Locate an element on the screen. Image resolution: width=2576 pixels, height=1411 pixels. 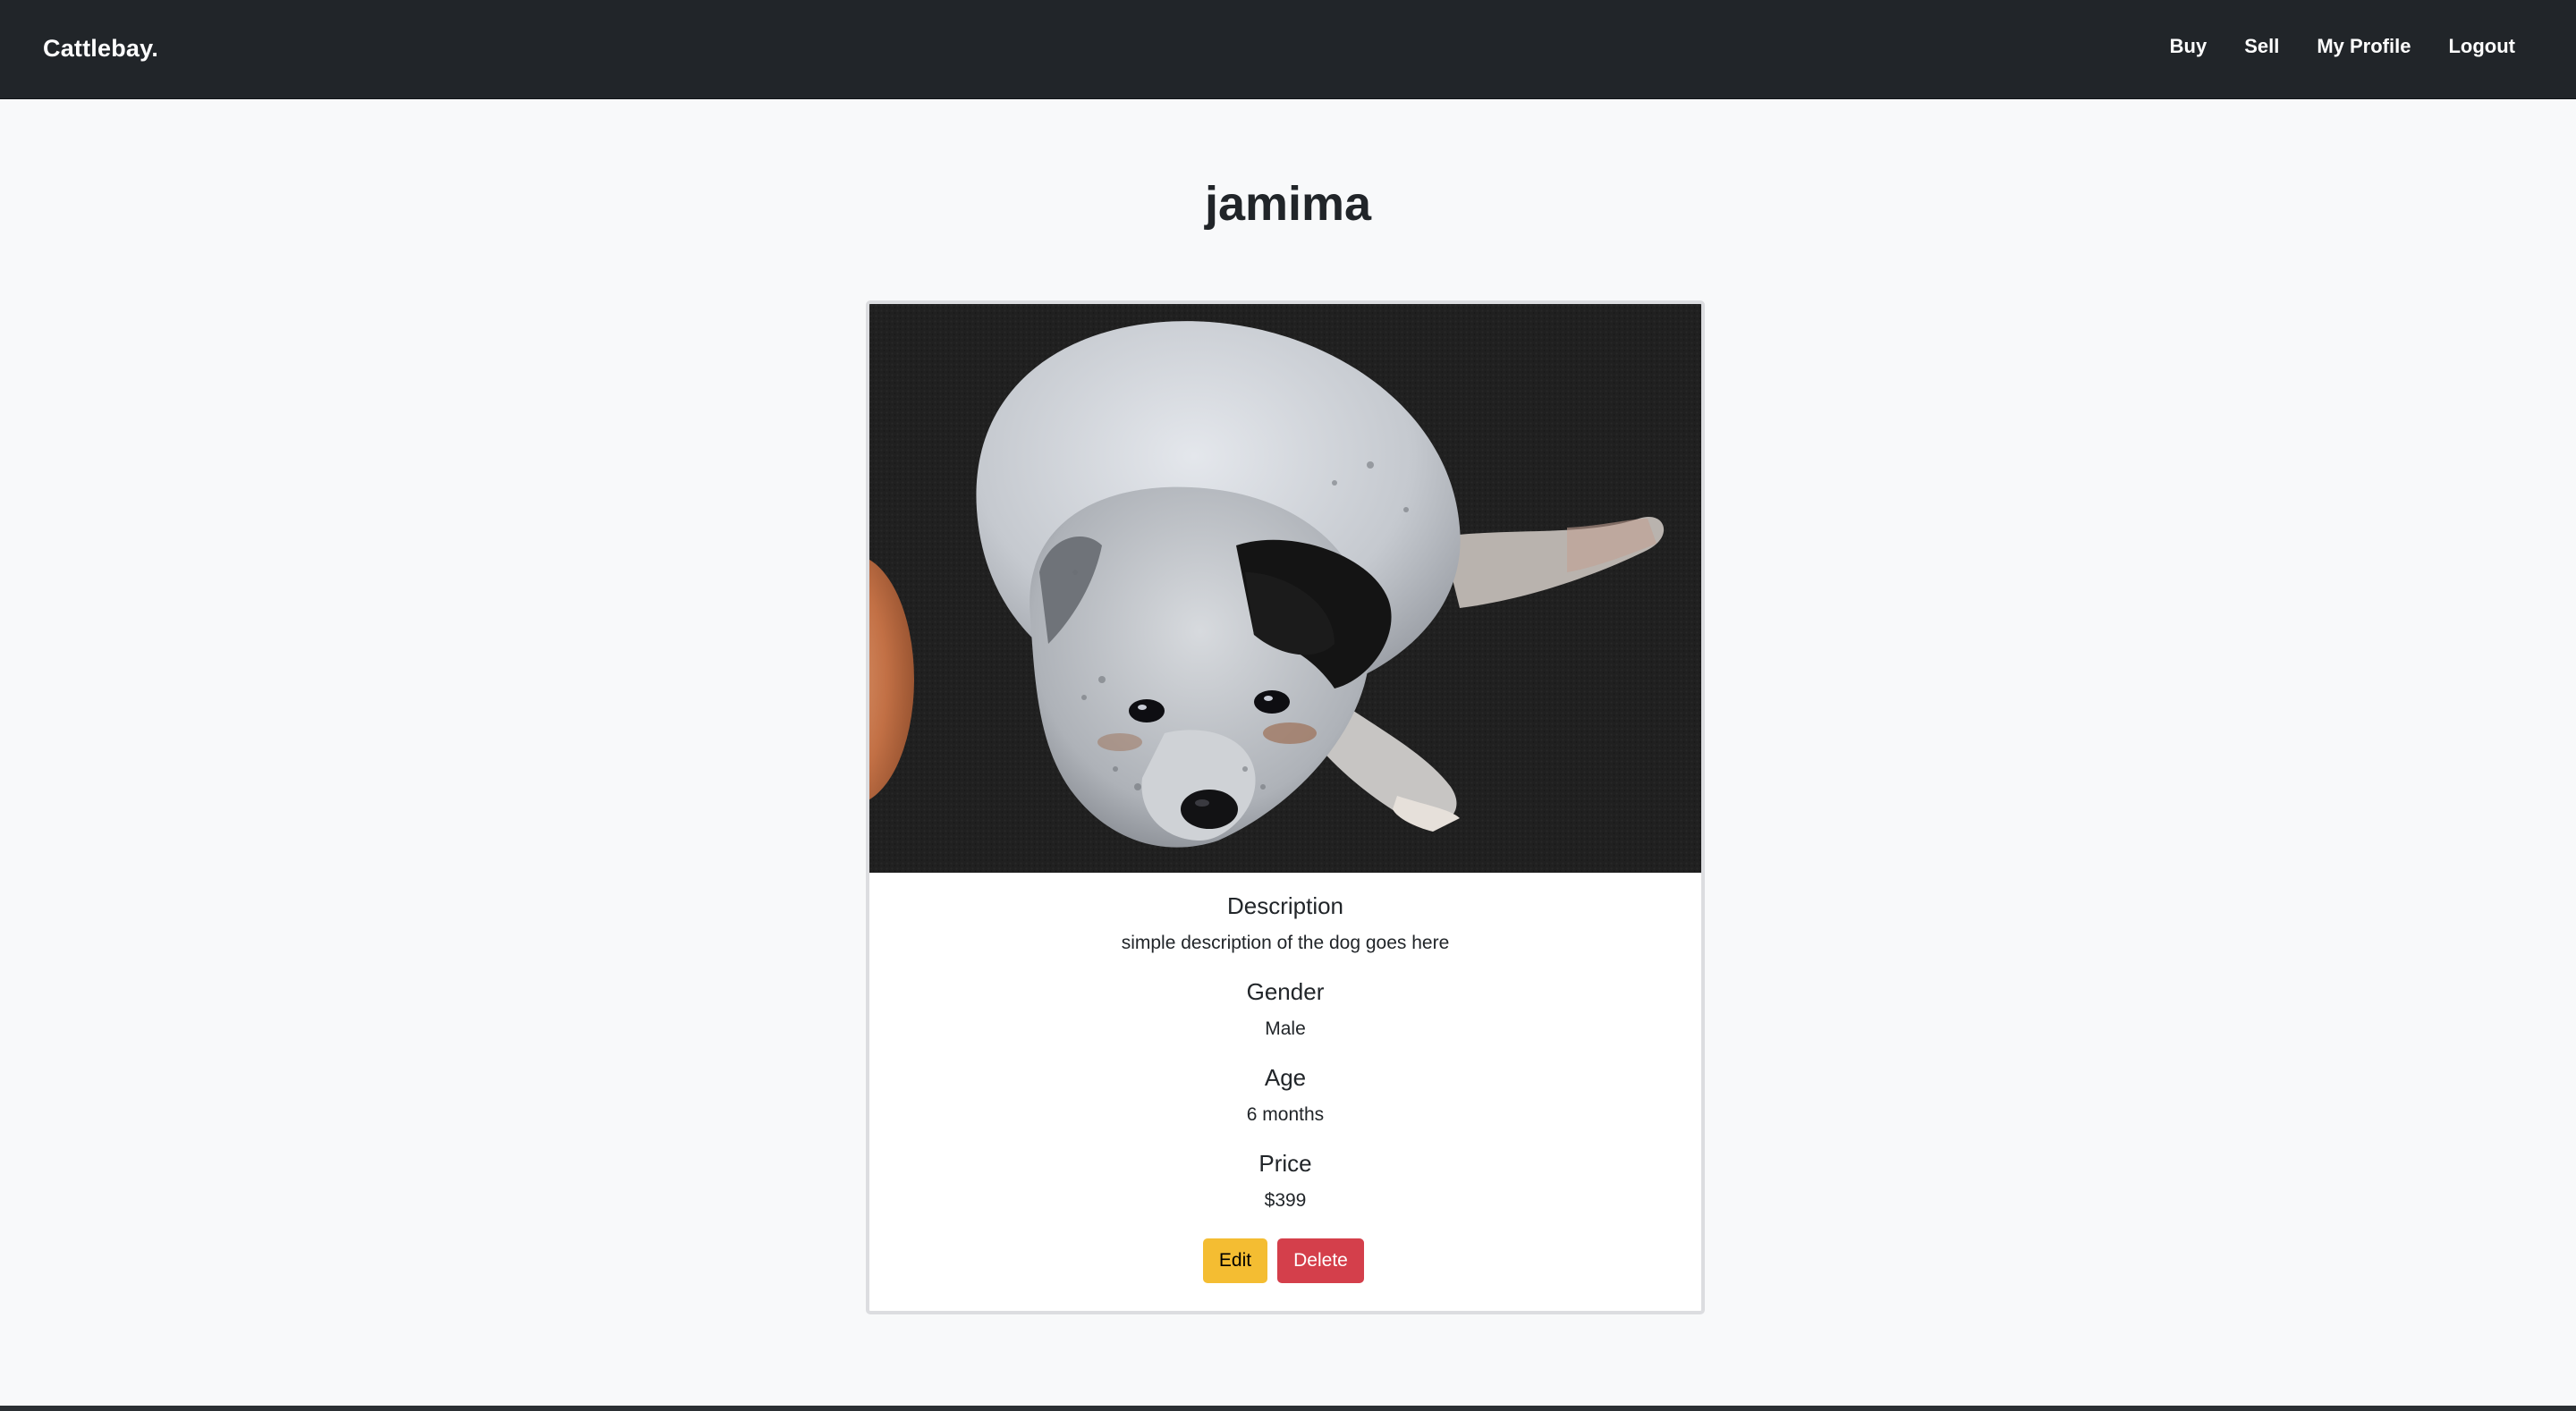
price-value: $399 is located at coordinates (1285, 1200).